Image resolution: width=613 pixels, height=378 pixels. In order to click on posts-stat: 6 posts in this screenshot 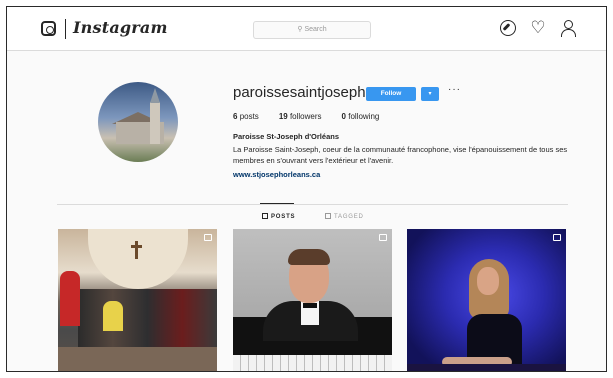, I will do `click(246, 116)`.